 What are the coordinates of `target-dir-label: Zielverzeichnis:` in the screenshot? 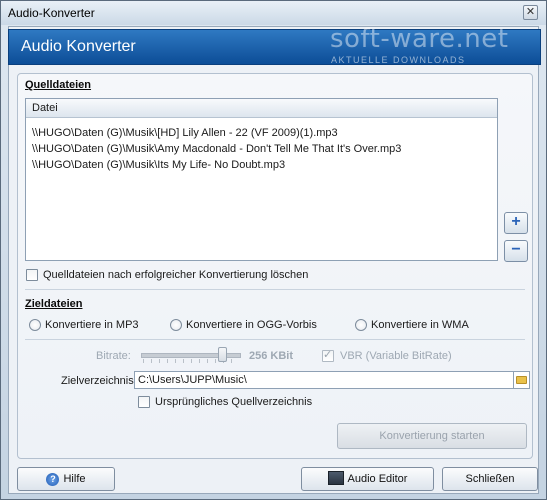 It's located at (99, 381).